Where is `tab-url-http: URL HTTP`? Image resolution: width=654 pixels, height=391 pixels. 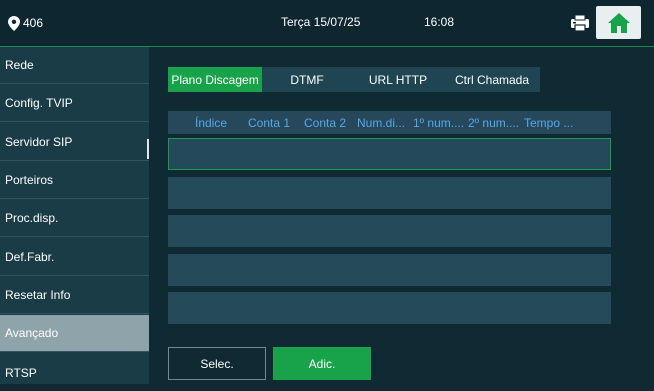
tab-url-http: URL HTTP is located at coordinates (398, 79).